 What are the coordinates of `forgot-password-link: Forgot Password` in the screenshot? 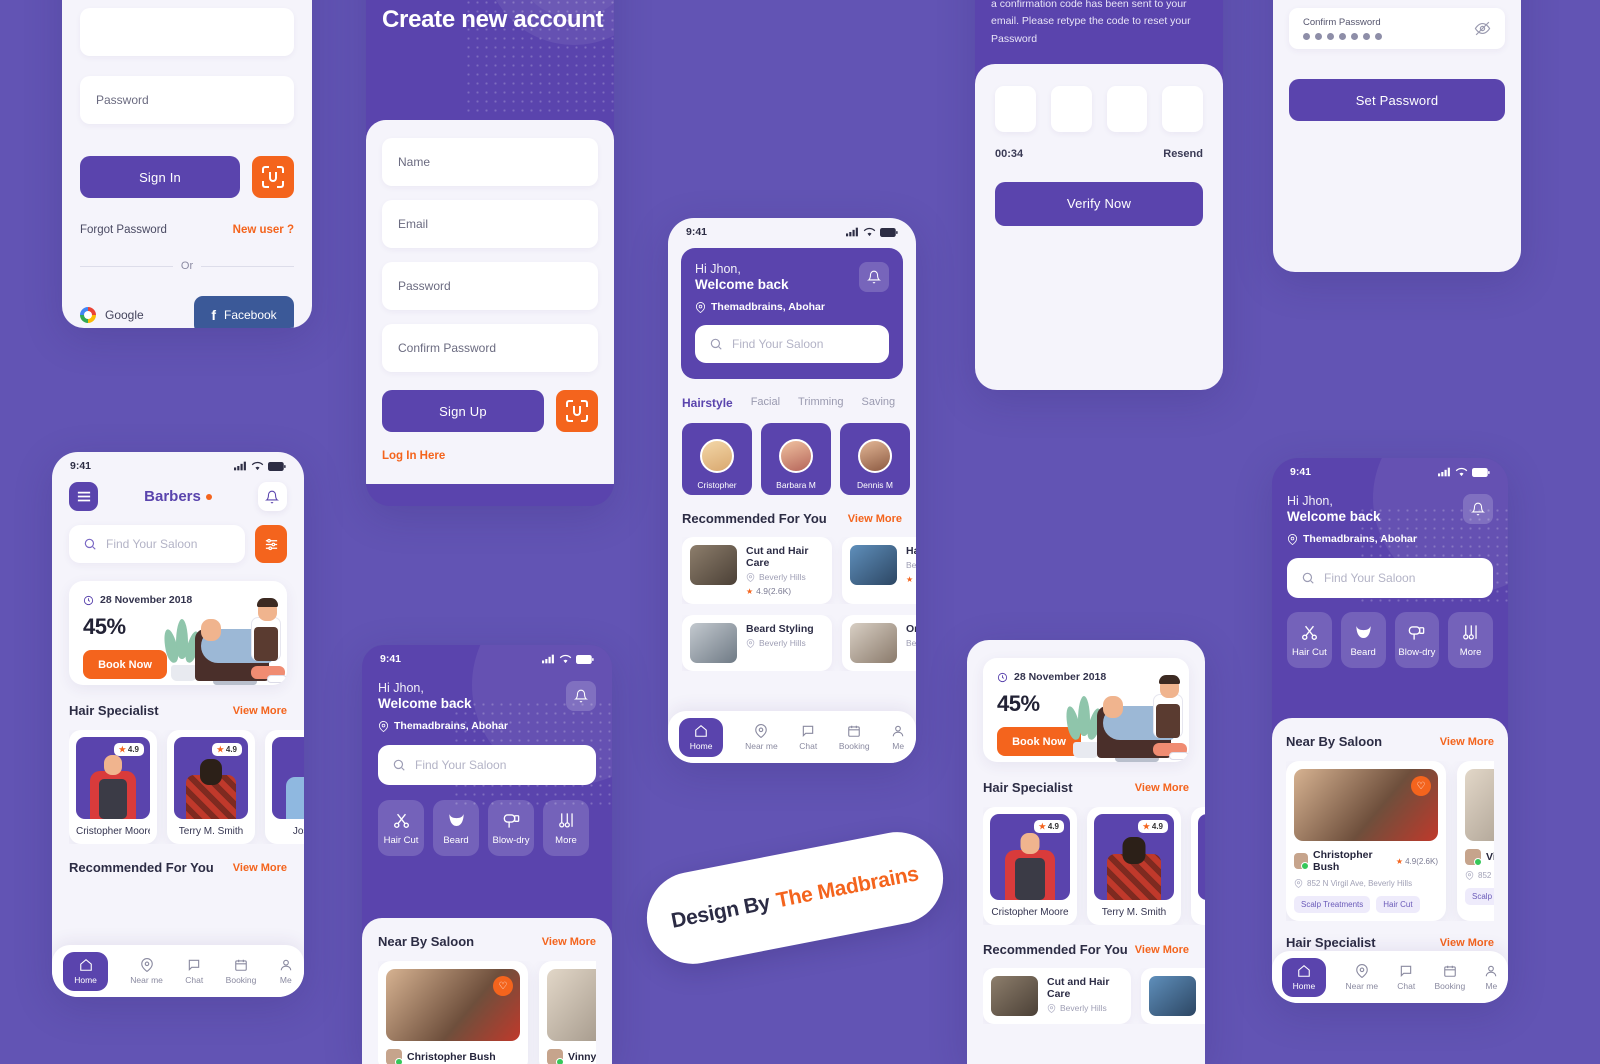 It's located at (123, 230).